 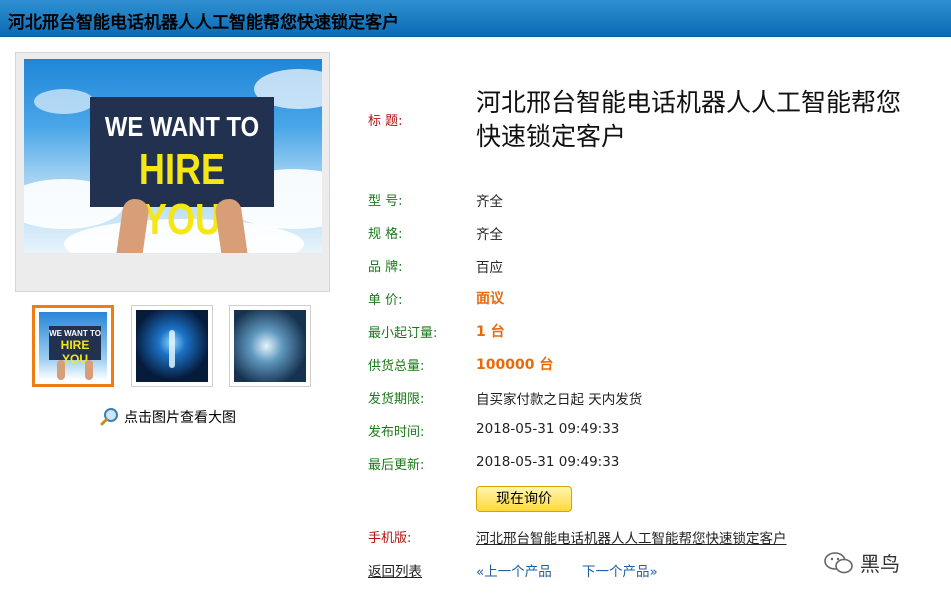 What do you see at coordinates (515, 365) in the screenshot?
I see `supply-total-value: 100000 台` at bounding box center [515, 365].